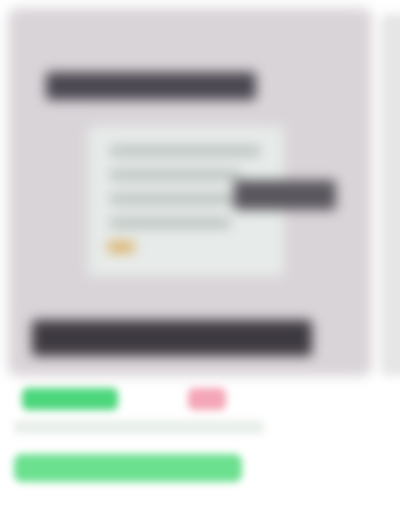  I want to click on status-badge-pink, so click(207, 399).